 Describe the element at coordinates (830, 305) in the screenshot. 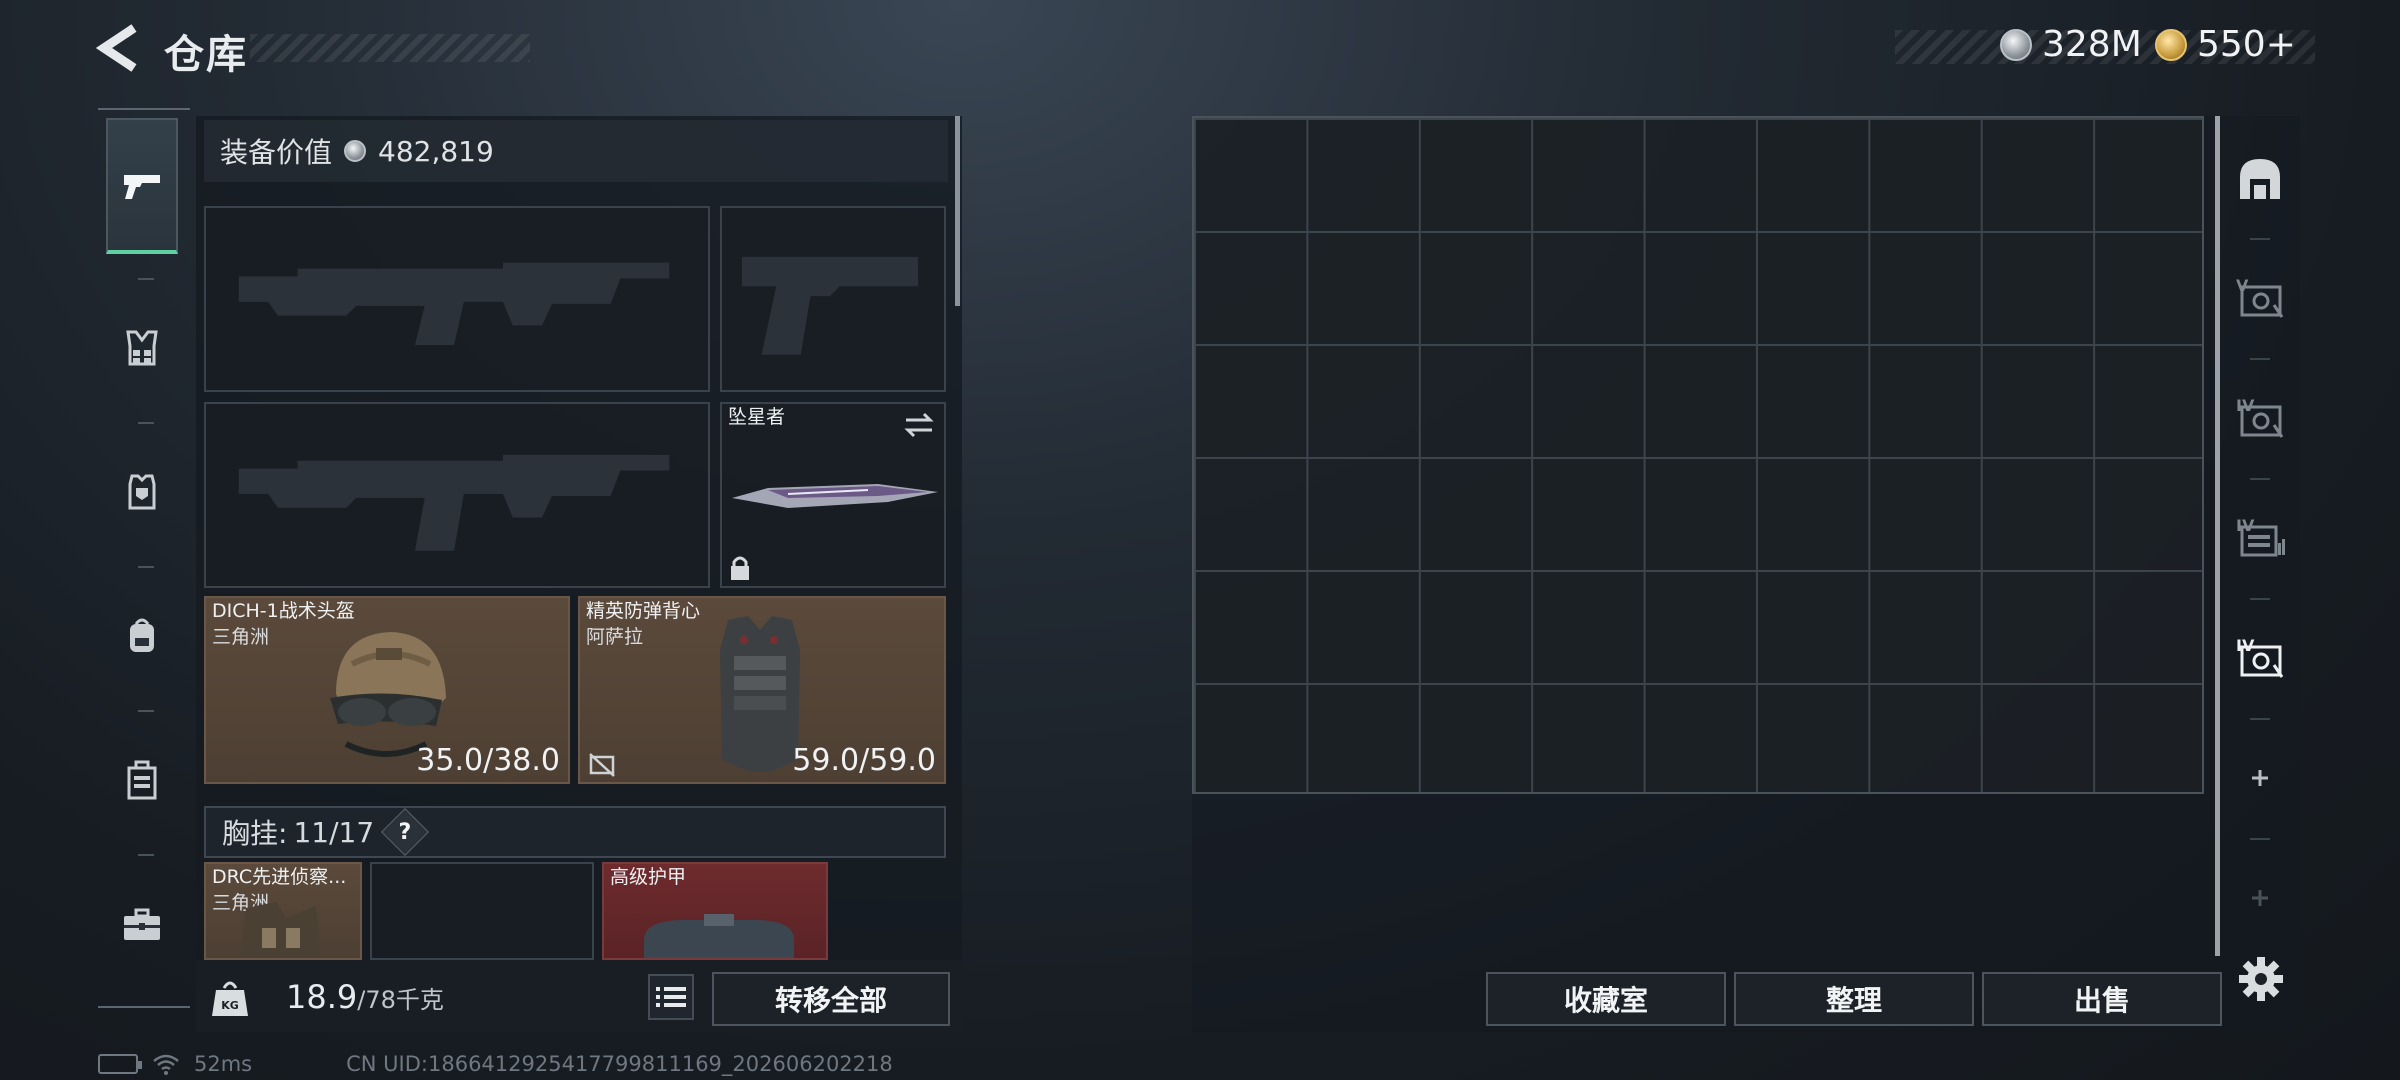

I see `pistol-silhouette-icon` at that location.